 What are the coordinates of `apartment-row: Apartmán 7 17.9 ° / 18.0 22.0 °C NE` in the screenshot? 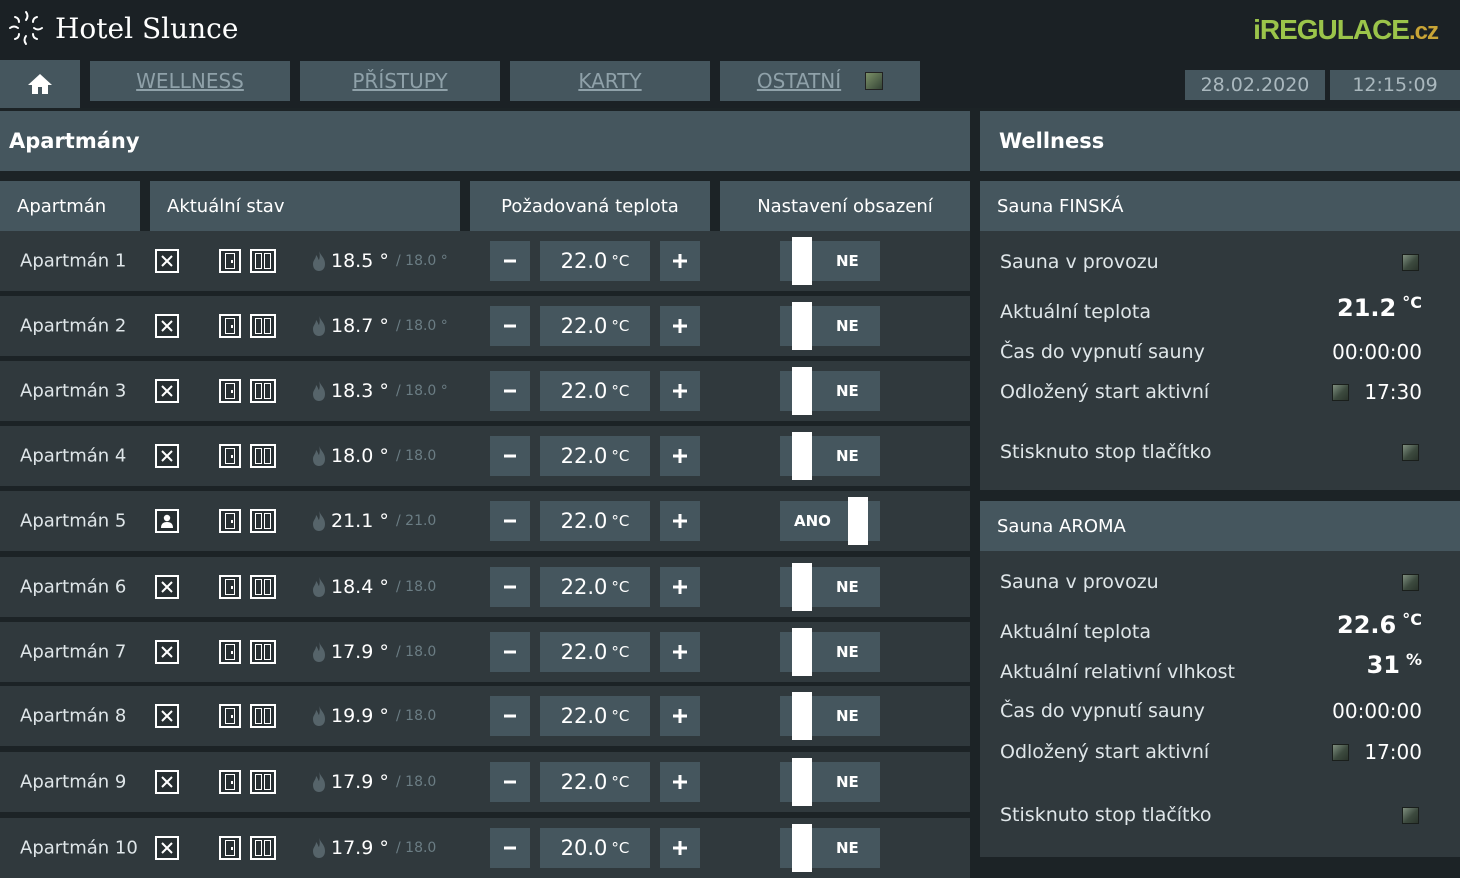 It's located at (485, 652).